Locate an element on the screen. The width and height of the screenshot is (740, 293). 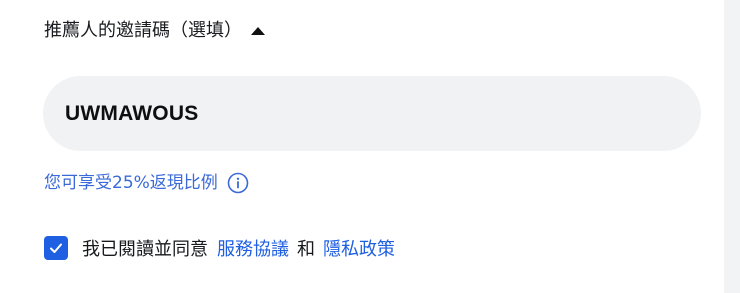
checkmark-icon is located at coordinates (56, 248).